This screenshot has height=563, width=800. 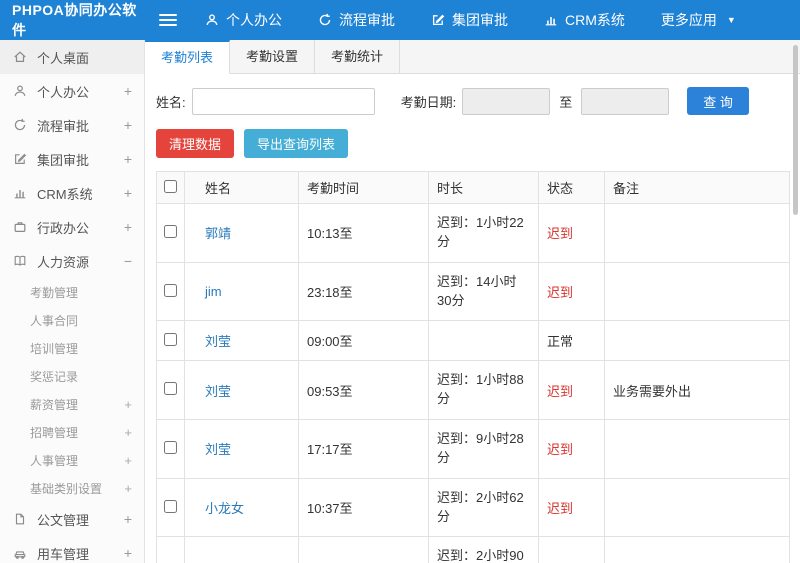 I want to click on sidebar-item-documents: 公文管理 +, so click(x=72, y=519).